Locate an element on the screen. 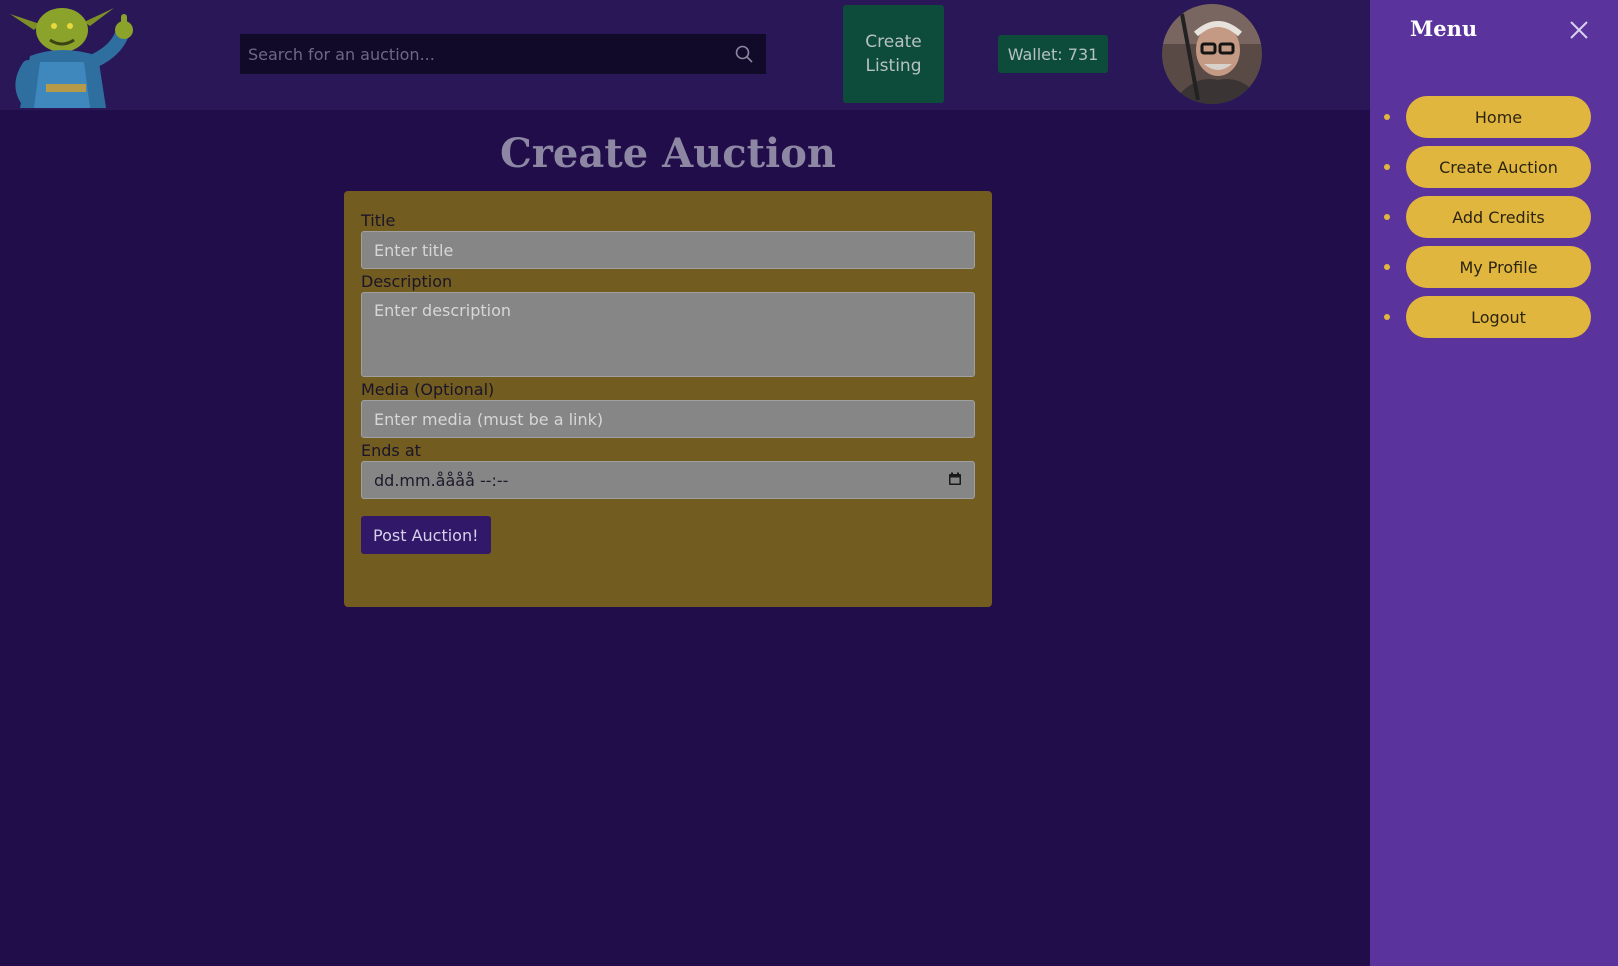  logout-button: Logout is located at coordinates (1498, 317).